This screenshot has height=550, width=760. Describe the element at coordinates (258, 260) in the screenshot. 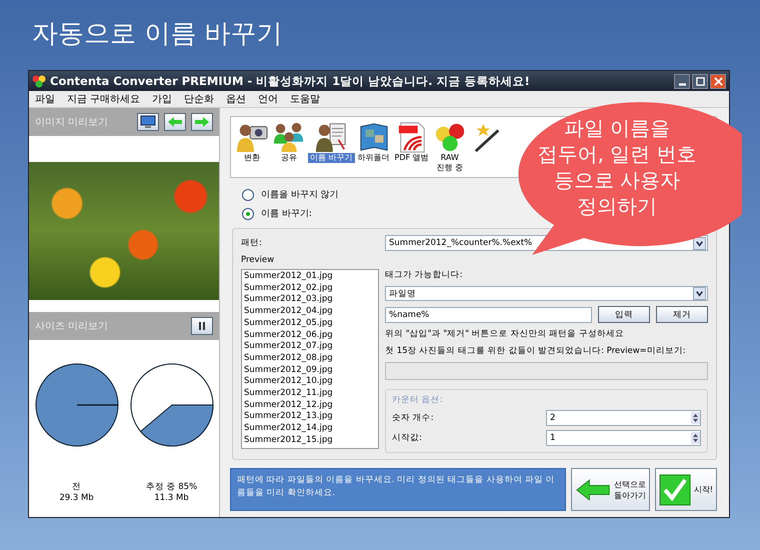

I see `preview-label: Preview` at that location.